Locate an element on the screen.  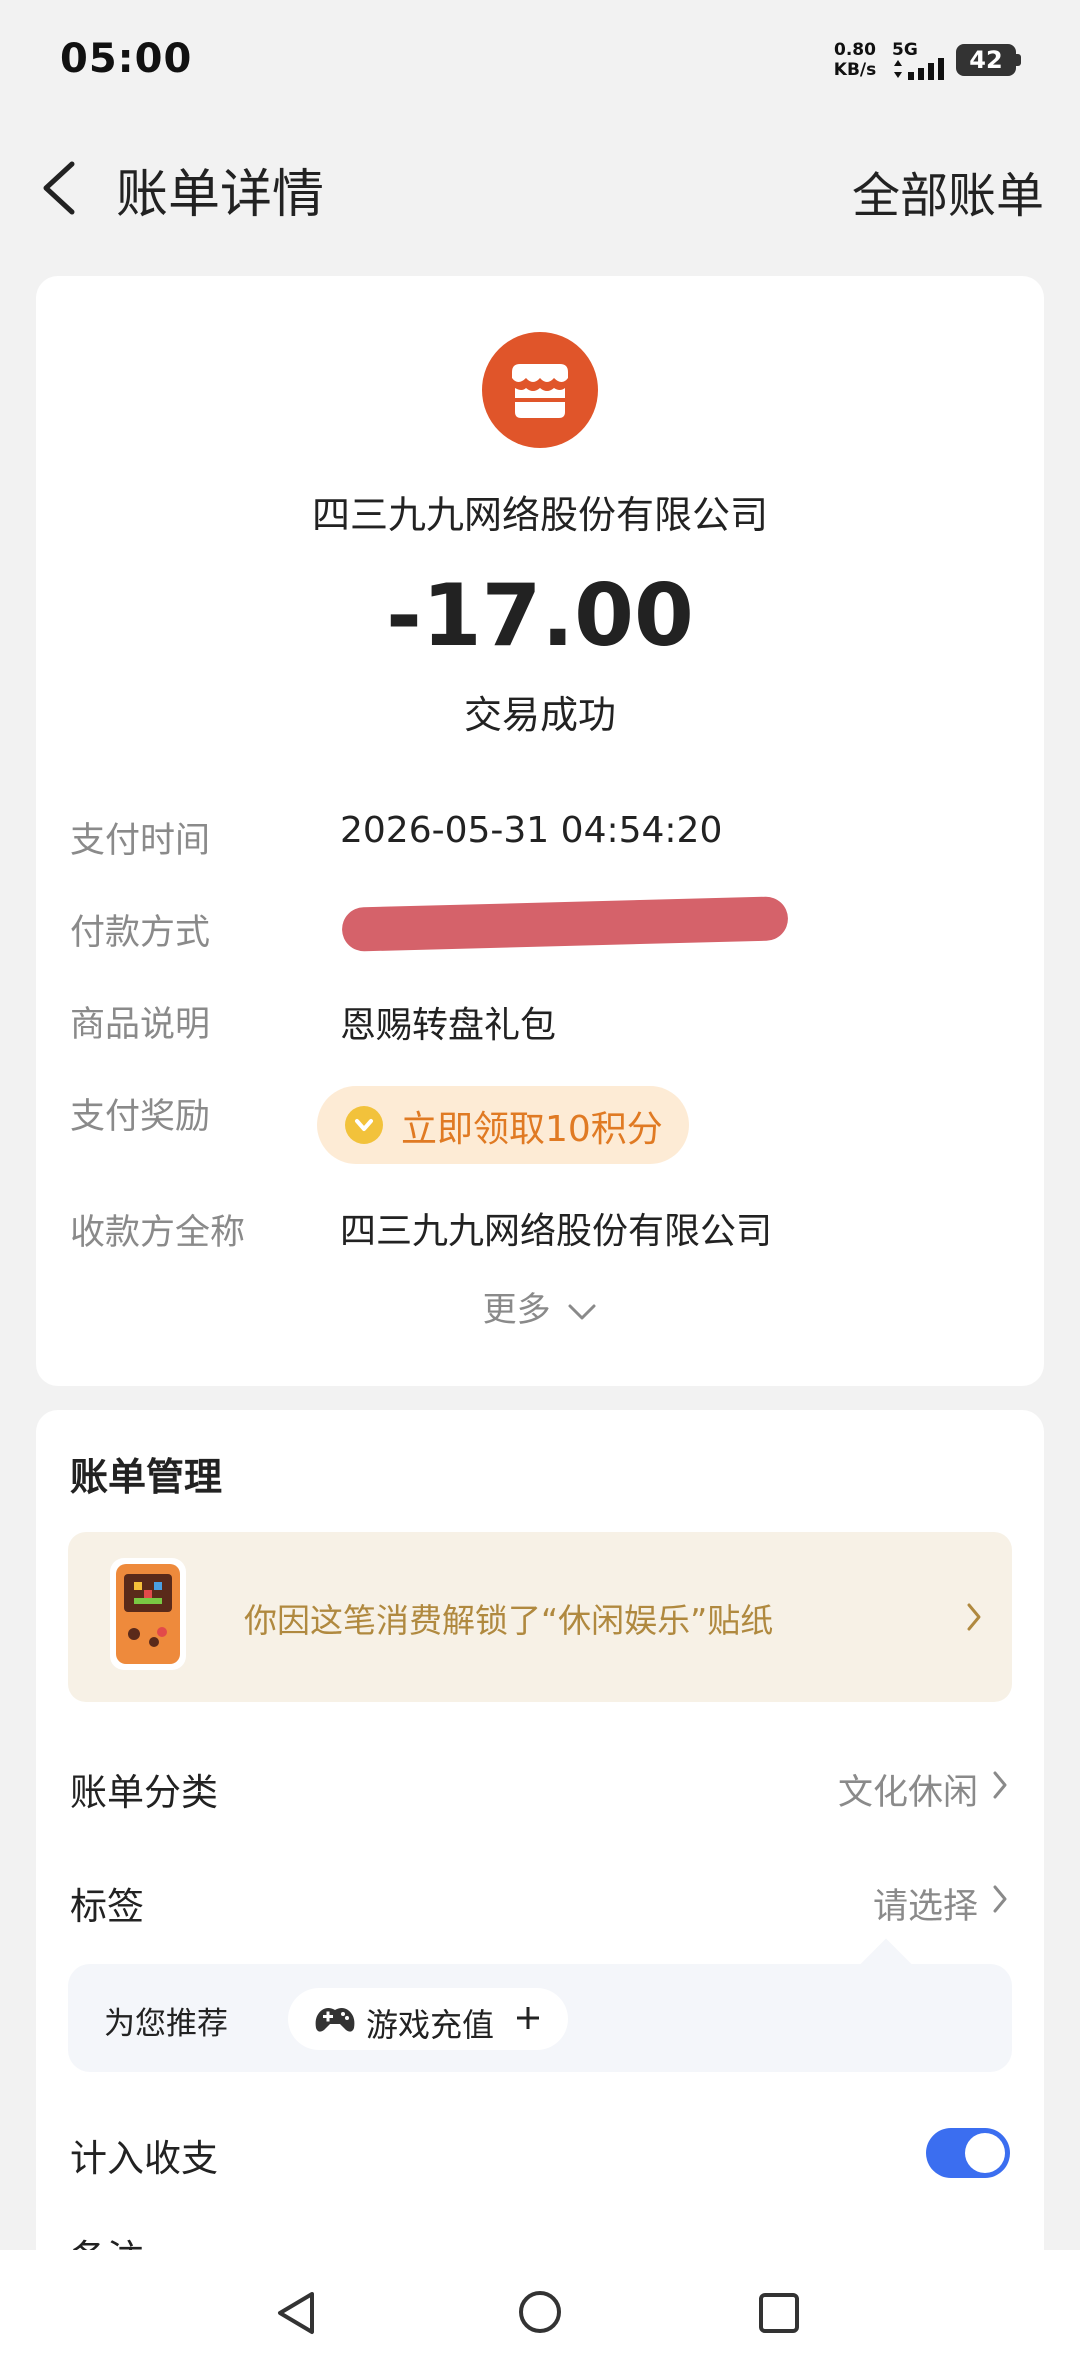
payee-label: 收款方全称 is located at coordinates (158, 1233).